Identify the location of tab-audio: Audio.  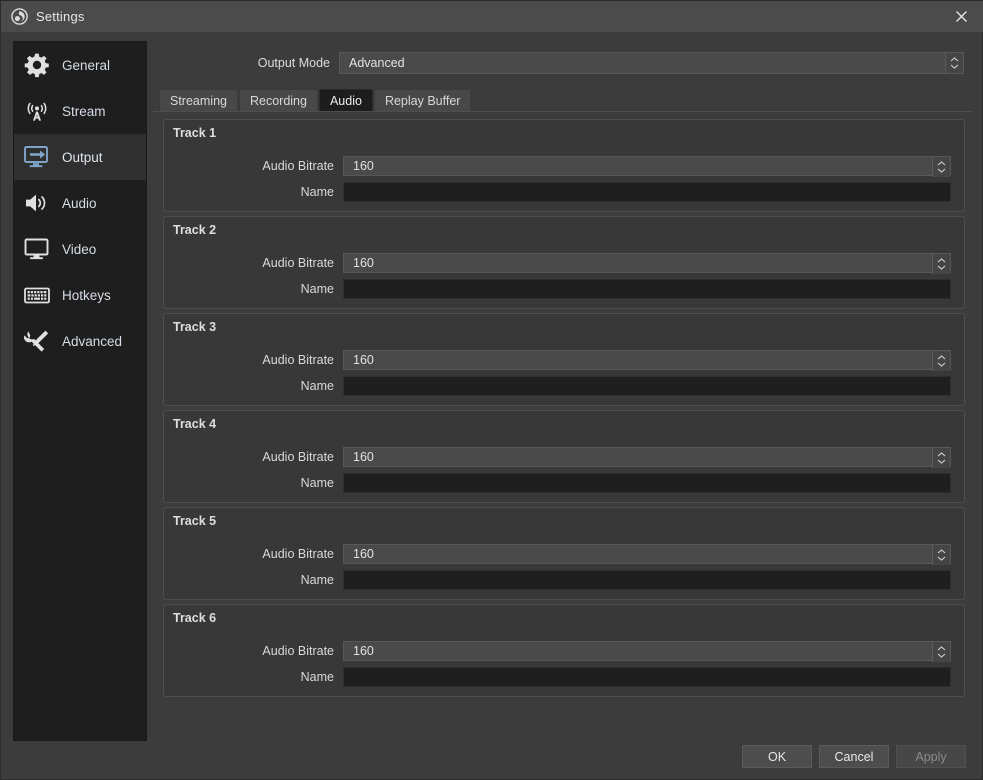
(345, 100).